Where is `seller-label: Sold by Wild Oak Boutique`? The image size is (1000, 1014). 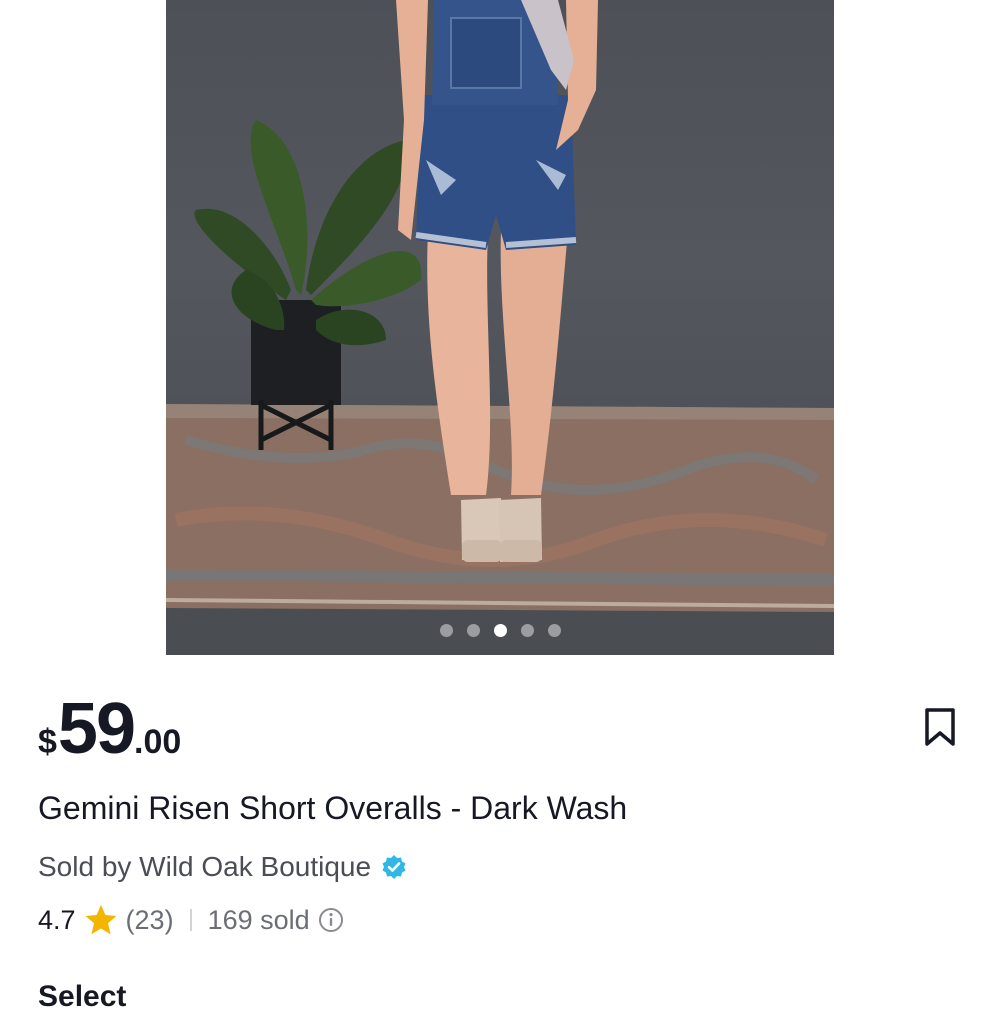
seller-label: Sold by Wild Oak Boutique is located at coordinates (204, 867).